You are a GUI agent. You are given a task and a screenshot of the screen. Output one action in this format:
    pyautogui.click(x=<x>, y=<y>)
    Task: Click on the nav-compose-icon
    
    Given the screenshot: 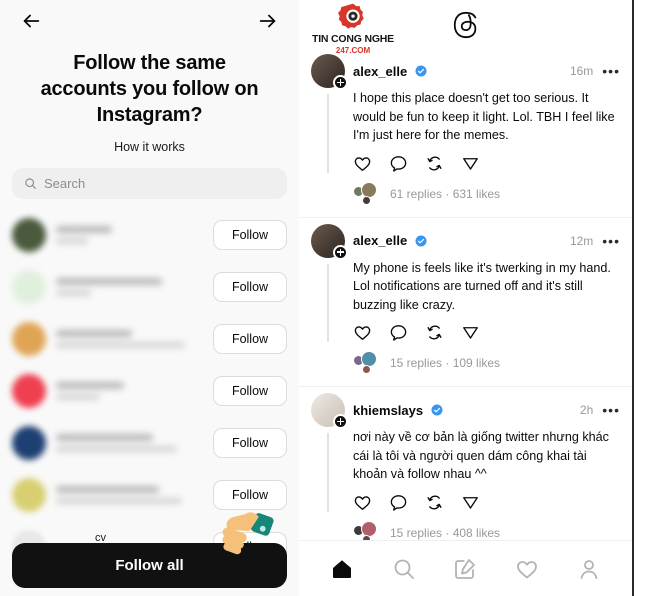 What is the action you would take?
    pyautogui.click(x=465, y=569)
    